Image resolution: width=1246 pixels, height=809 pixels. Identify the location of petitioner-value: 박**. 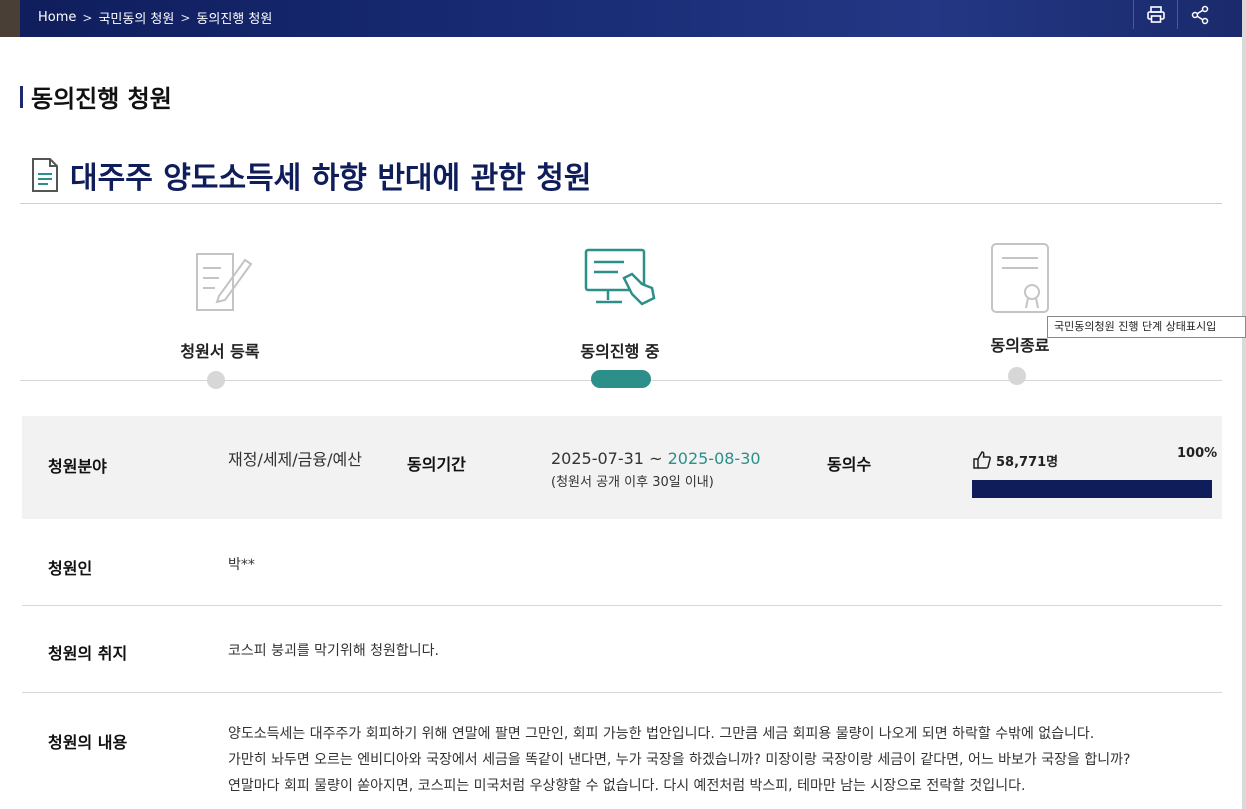
(241, 565).